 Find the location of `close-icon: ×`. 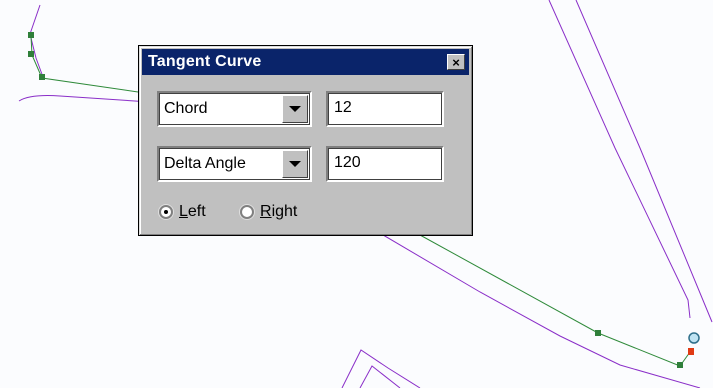

close-icon: × is located at coordinates (456, 62).